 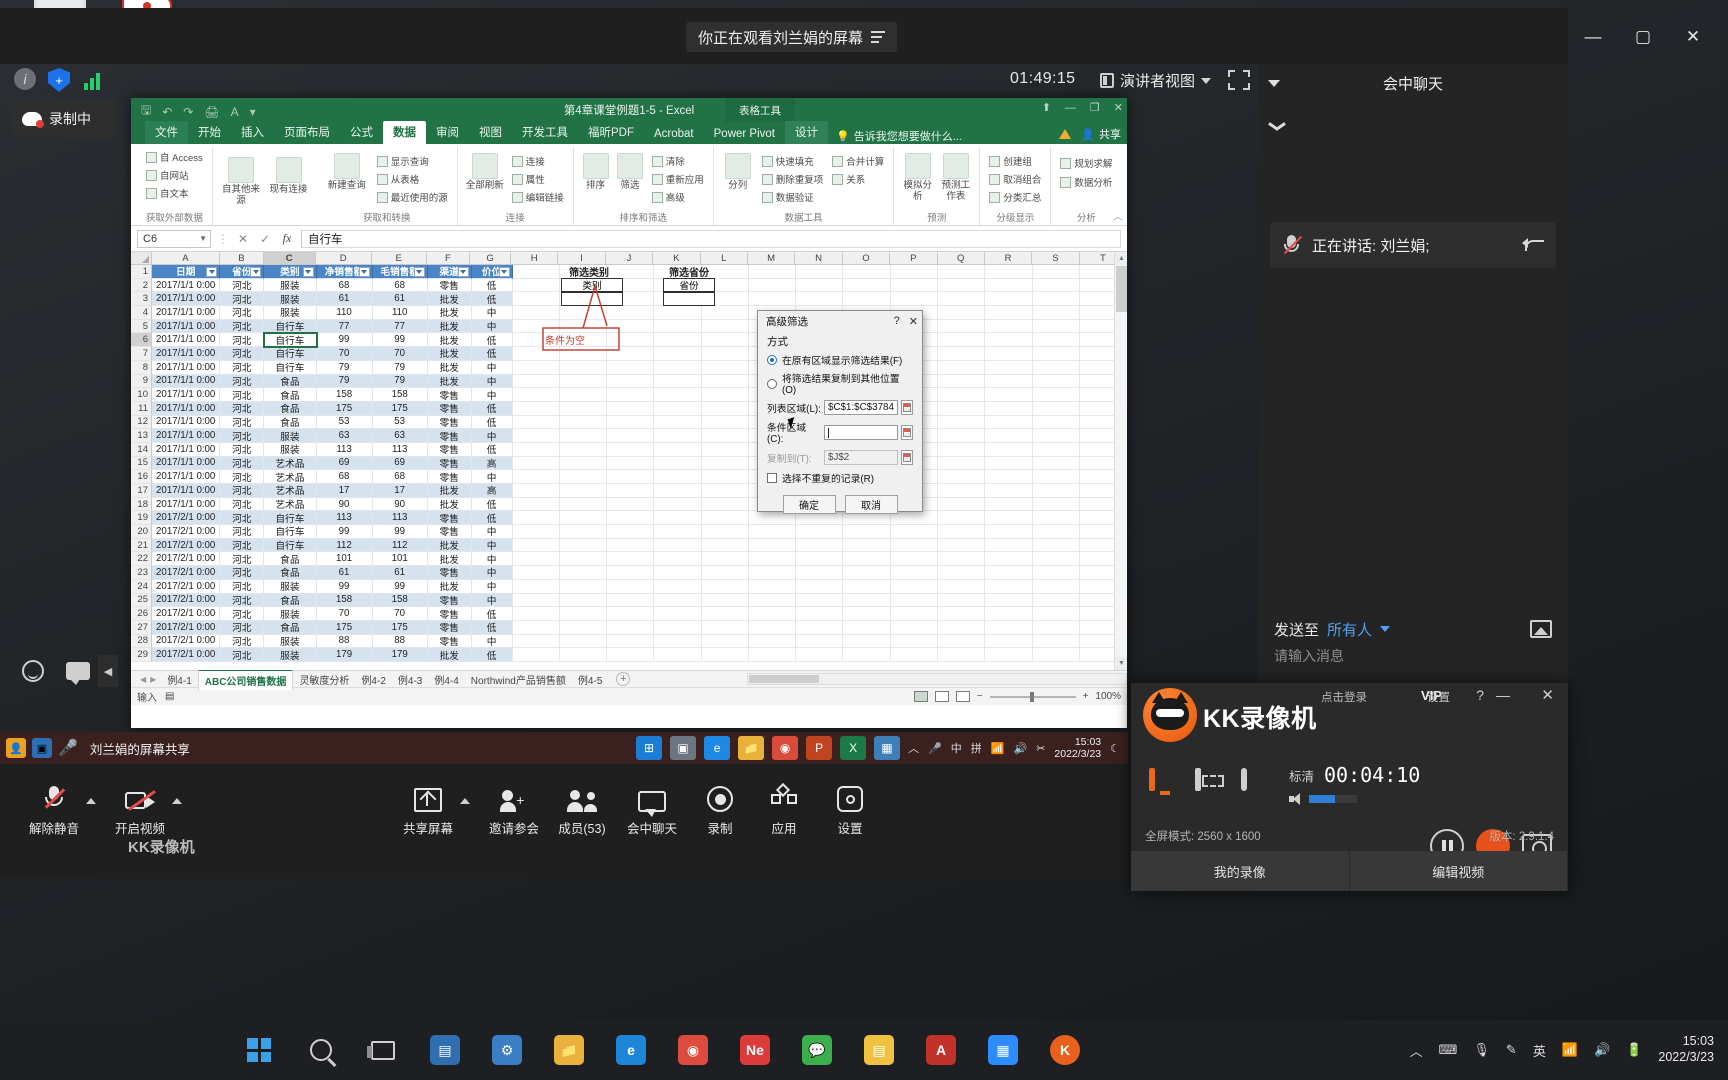 What do you see at coordinates (290, 477) in the screenshot?
I see `cell-C16: 艺术品` at bounding box center [290, 477].